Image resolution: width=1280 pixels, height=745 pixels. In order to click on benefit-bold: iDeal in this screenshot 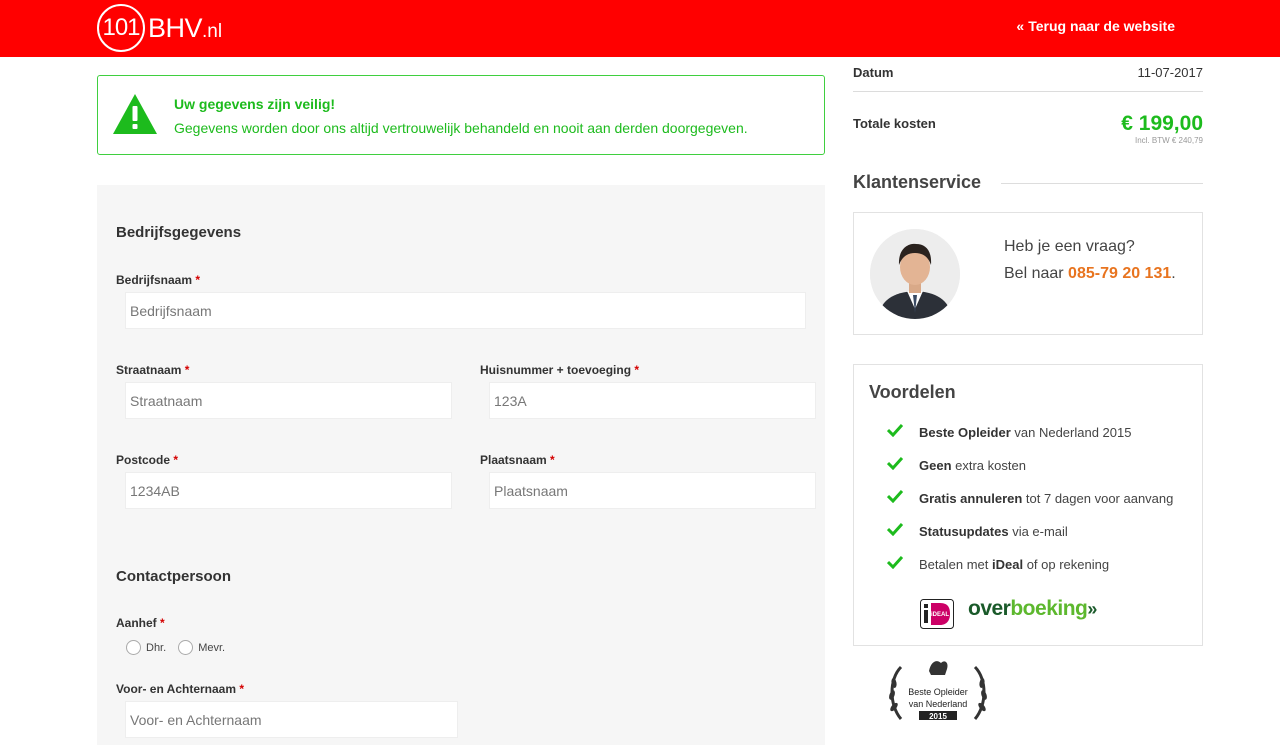, I will do `click(1008, 564)`.